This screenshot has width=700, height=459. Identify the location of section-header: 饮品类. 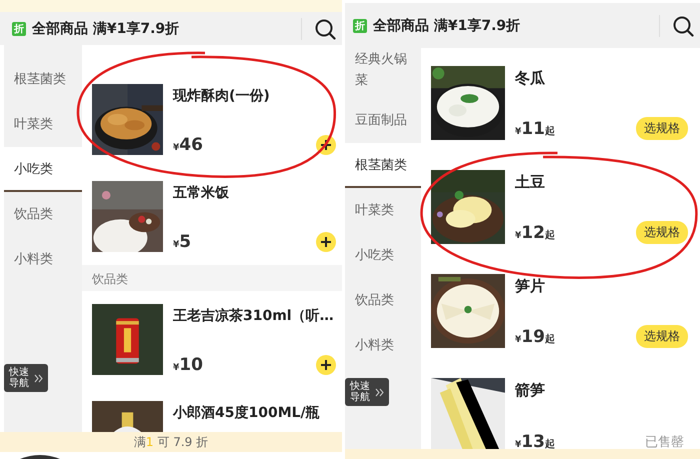
(212, 278).